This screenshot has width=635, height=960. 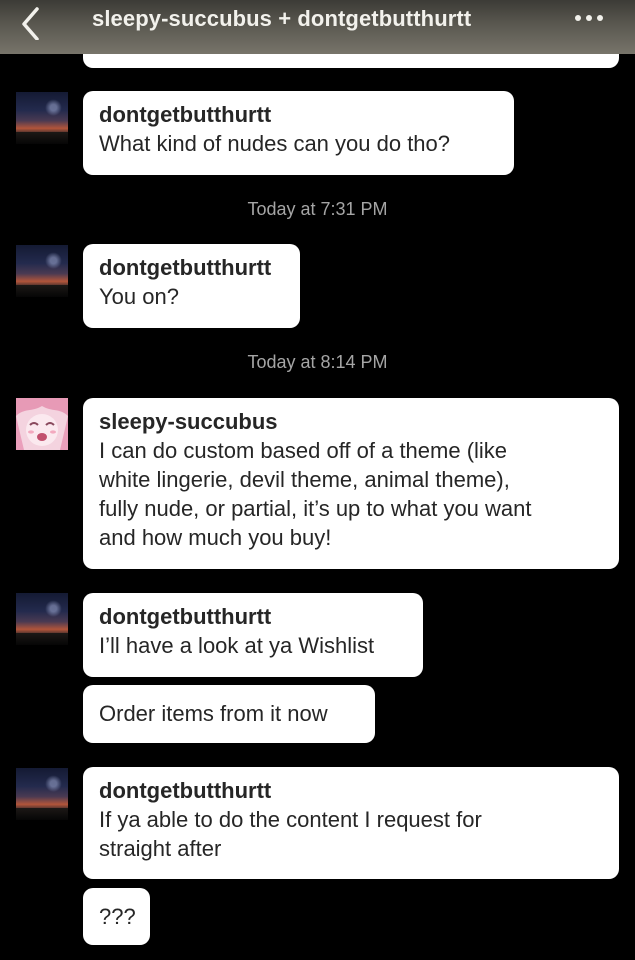 I want to click on timestamp: Today at 7:31 PM, so click(x=317, y=209).